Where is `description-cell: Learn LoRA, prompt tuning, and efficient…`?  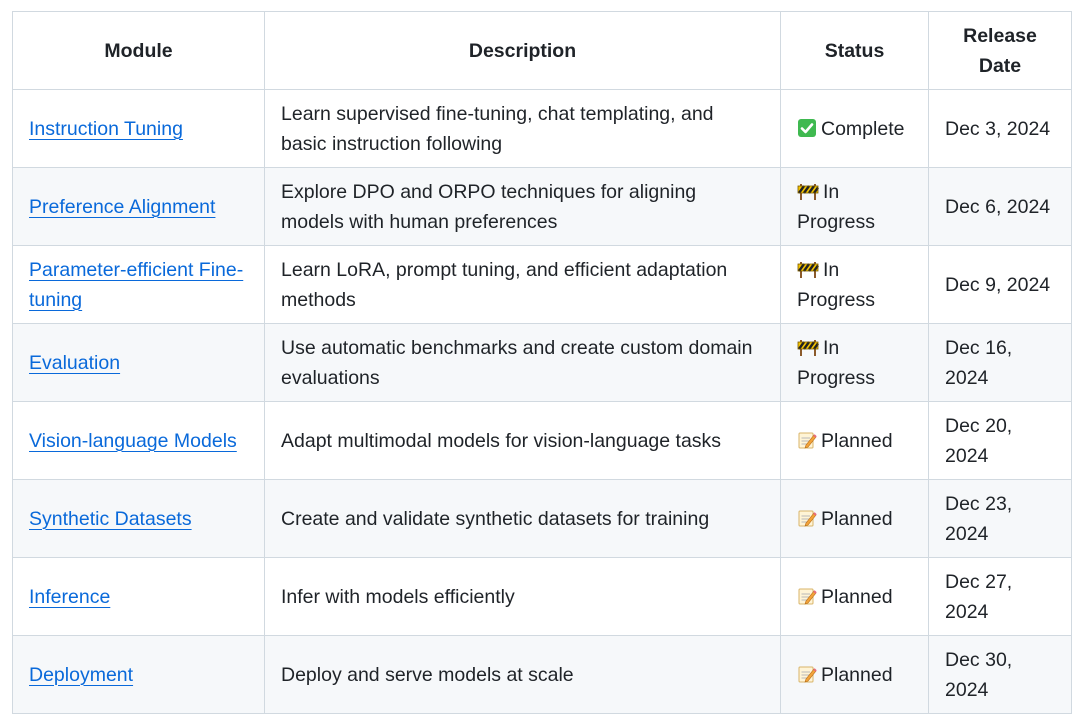 description-cell: Learn LoRA, prompt tuning, and efficient… is located at coordinates (522, 284).